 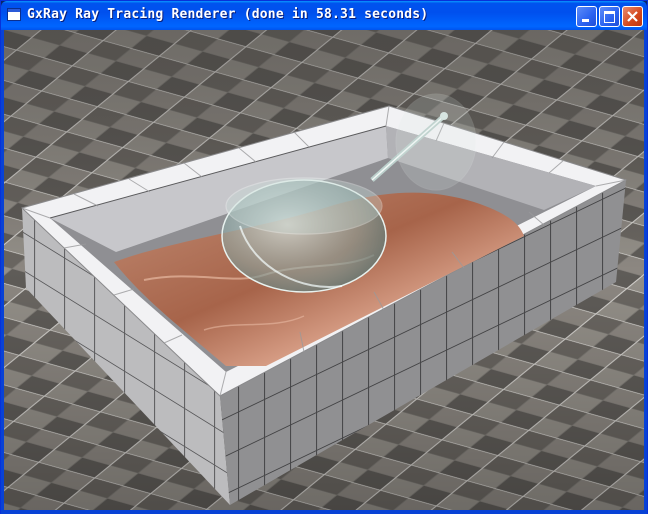 What do you see at coordinates (609, 16) in the screenshot?
I see `maximize-button` at bounding box center [609, 16].